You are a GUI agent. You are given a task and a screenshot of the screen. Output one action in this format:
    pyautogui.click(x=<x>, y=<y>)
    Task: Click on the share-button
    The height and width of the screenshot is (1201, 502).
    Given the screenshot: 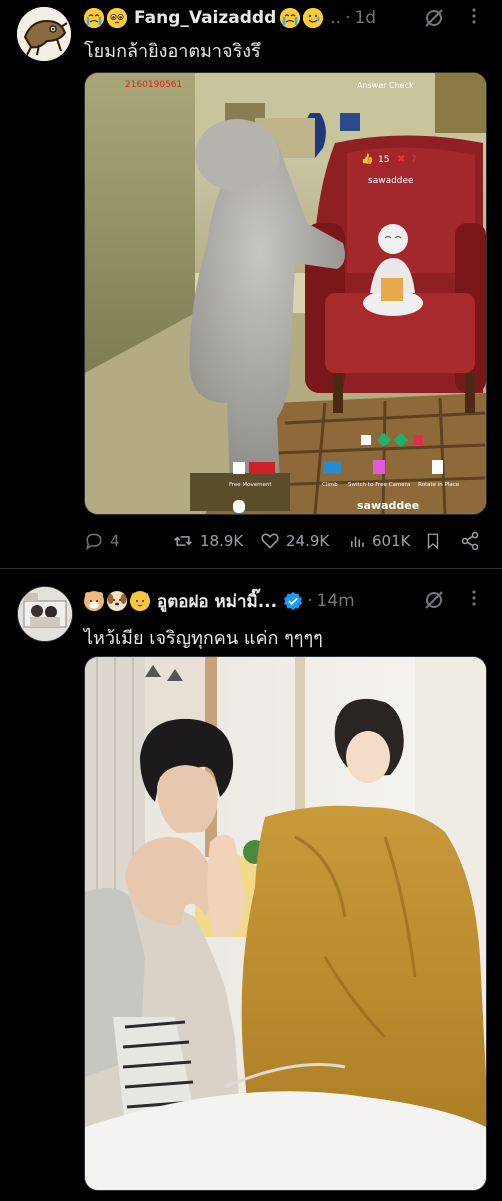 What is the action you would take?
    pyautogui.click(x=473, y=541)
    